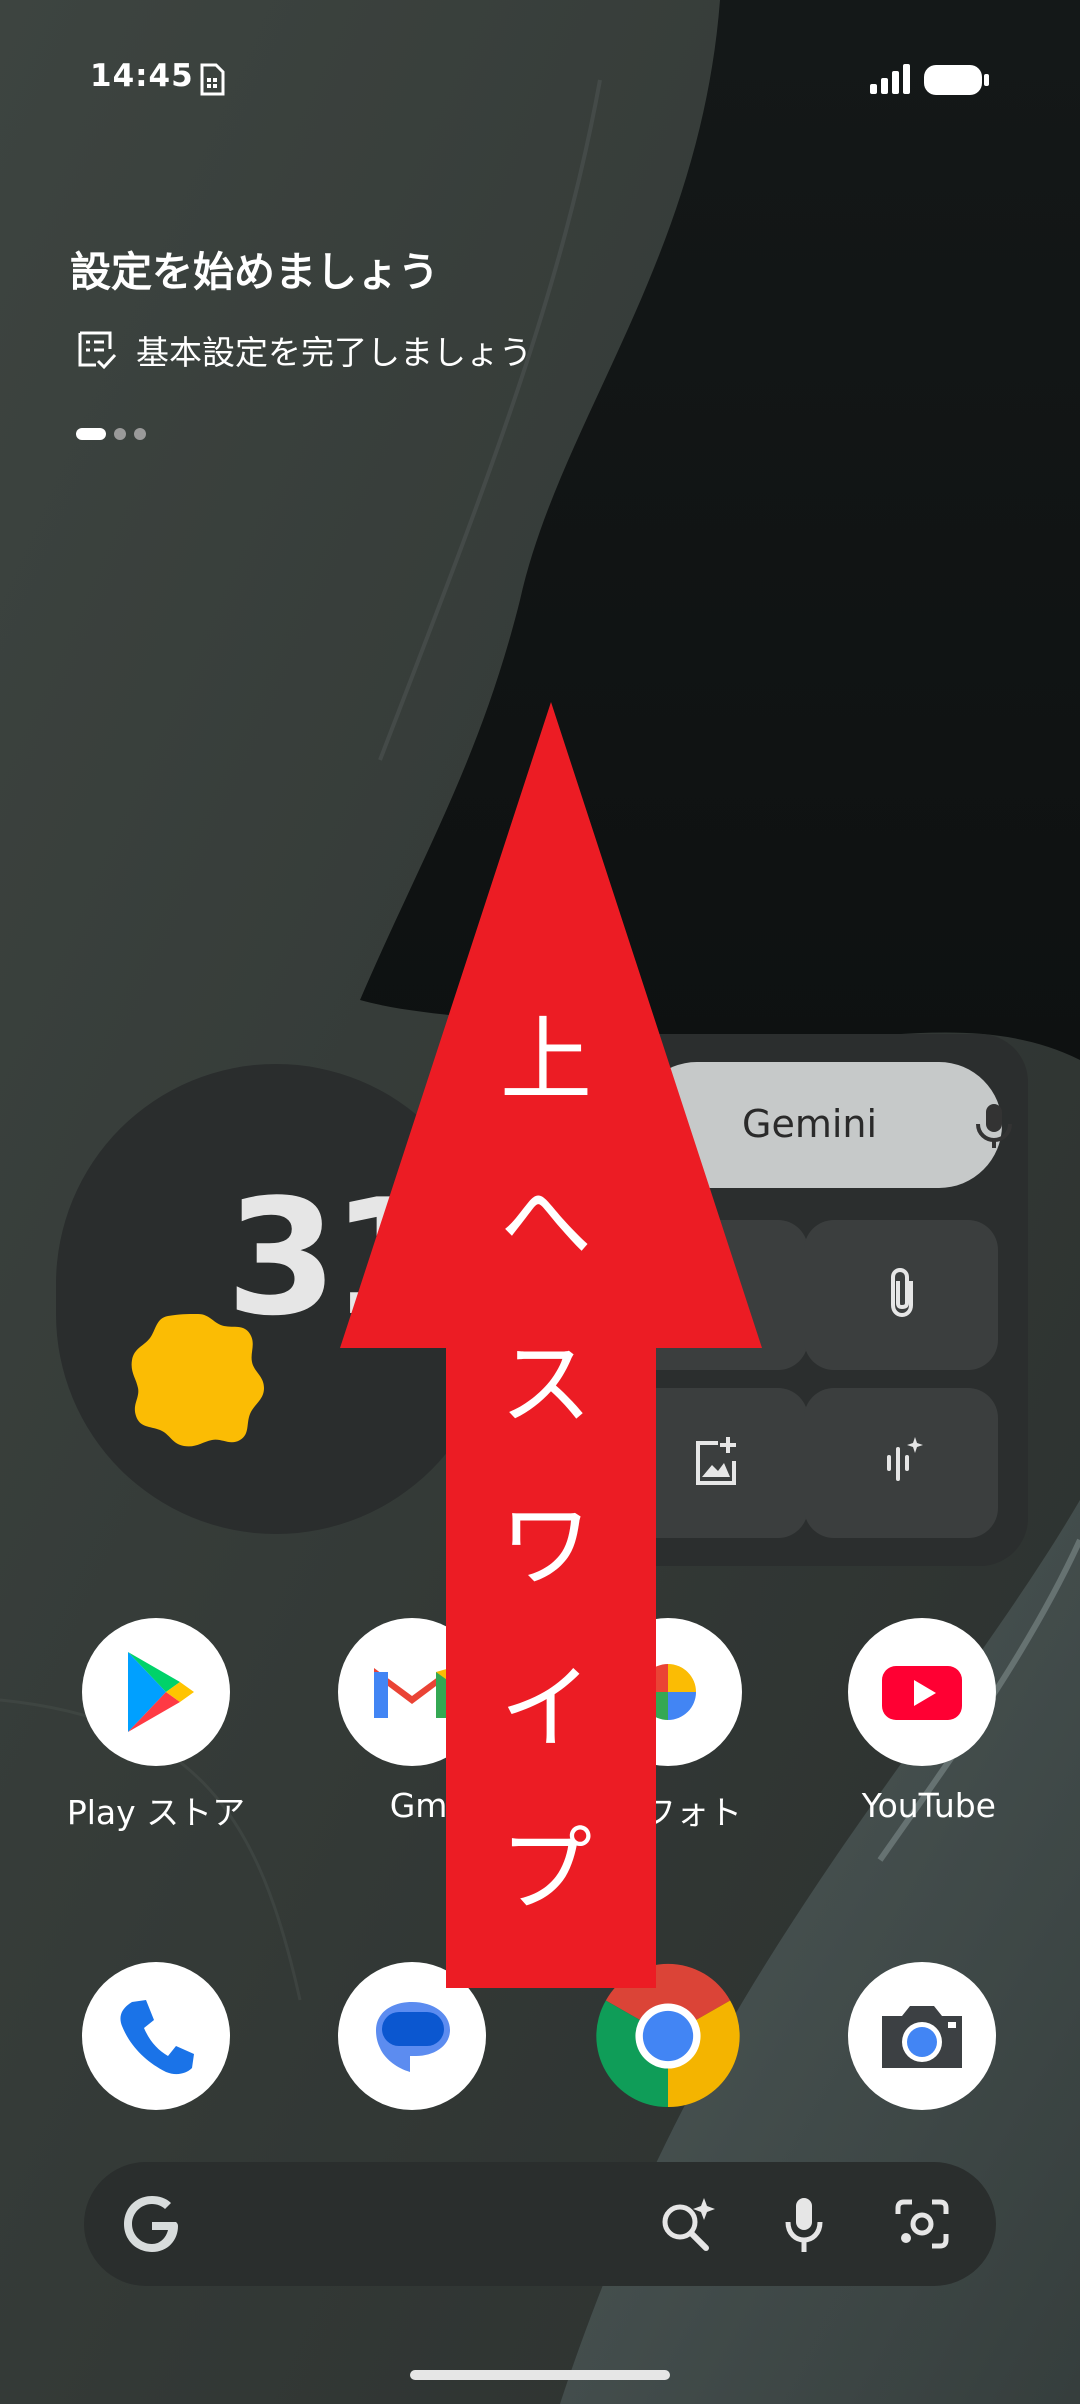 The width and height of the screenshot is (1080, 2404). I want to click on app-play-store: Play ストア, so click(156, 1726).